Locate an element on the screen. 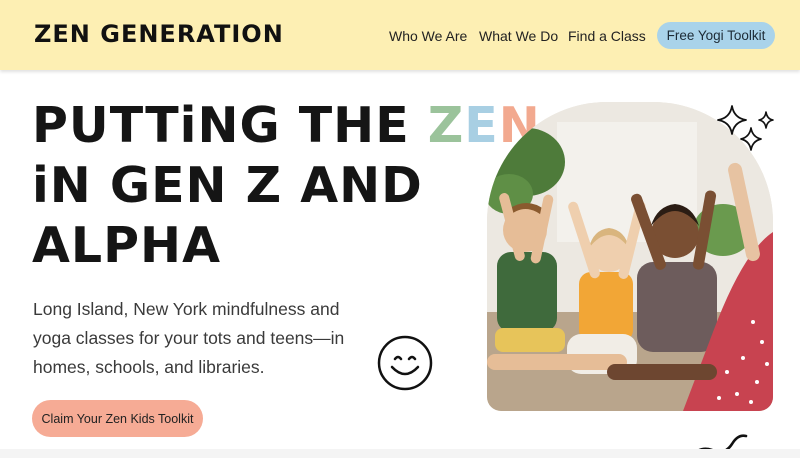 This screenshot has height=458, width=800. nav-what-we-do: What We Do is located at coordinates (518, 36).